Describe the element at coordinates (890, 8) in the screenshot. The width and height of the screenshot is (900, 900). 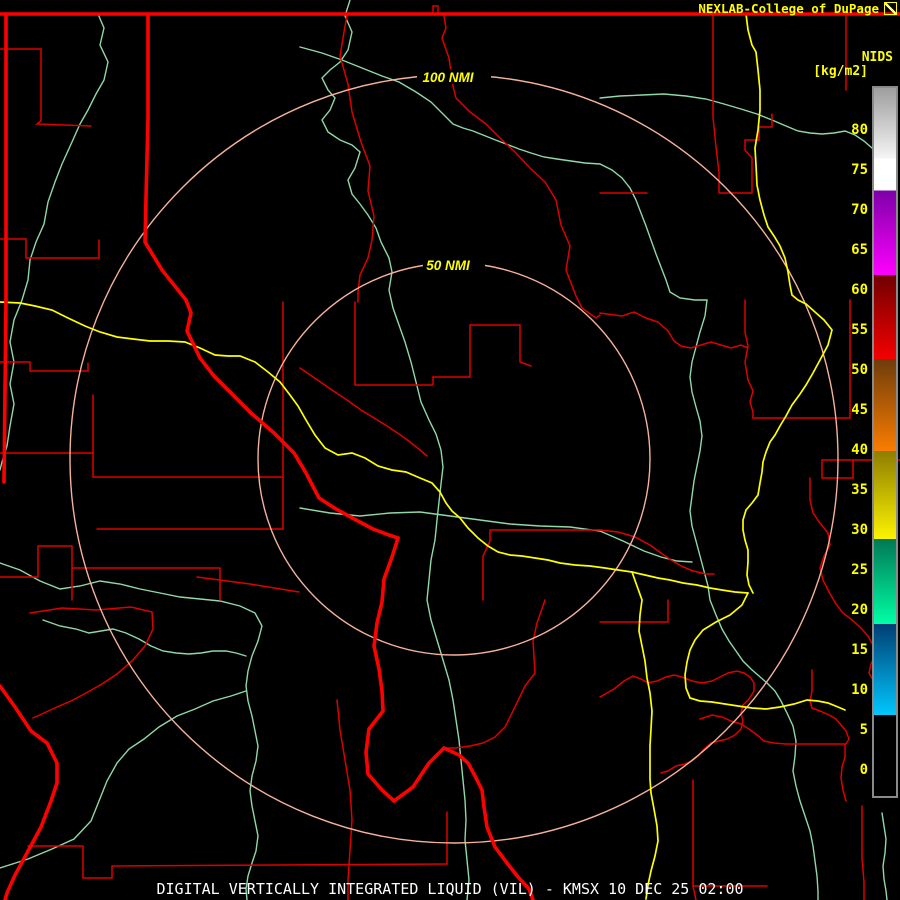
I see `broken-image-icon` at that location.